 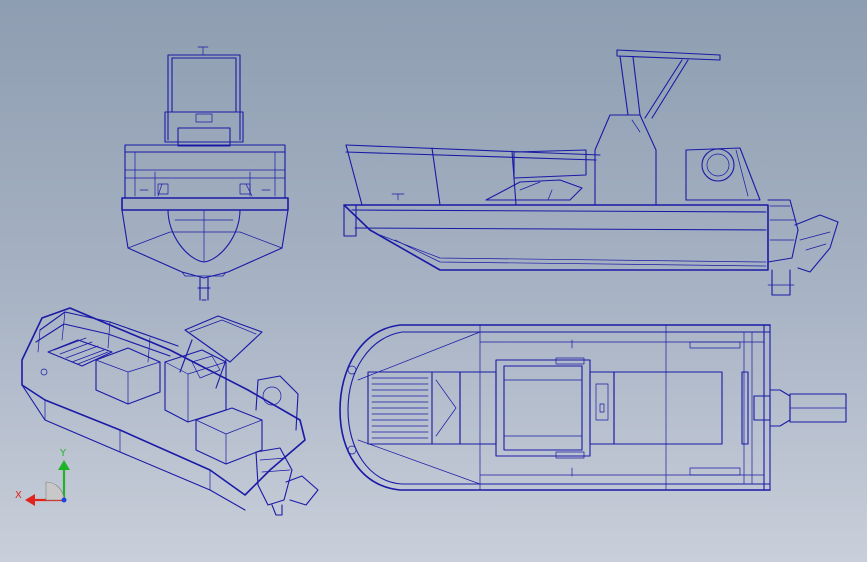 I want to click on x-arrowhead-icon, so click(x=30, y=500).